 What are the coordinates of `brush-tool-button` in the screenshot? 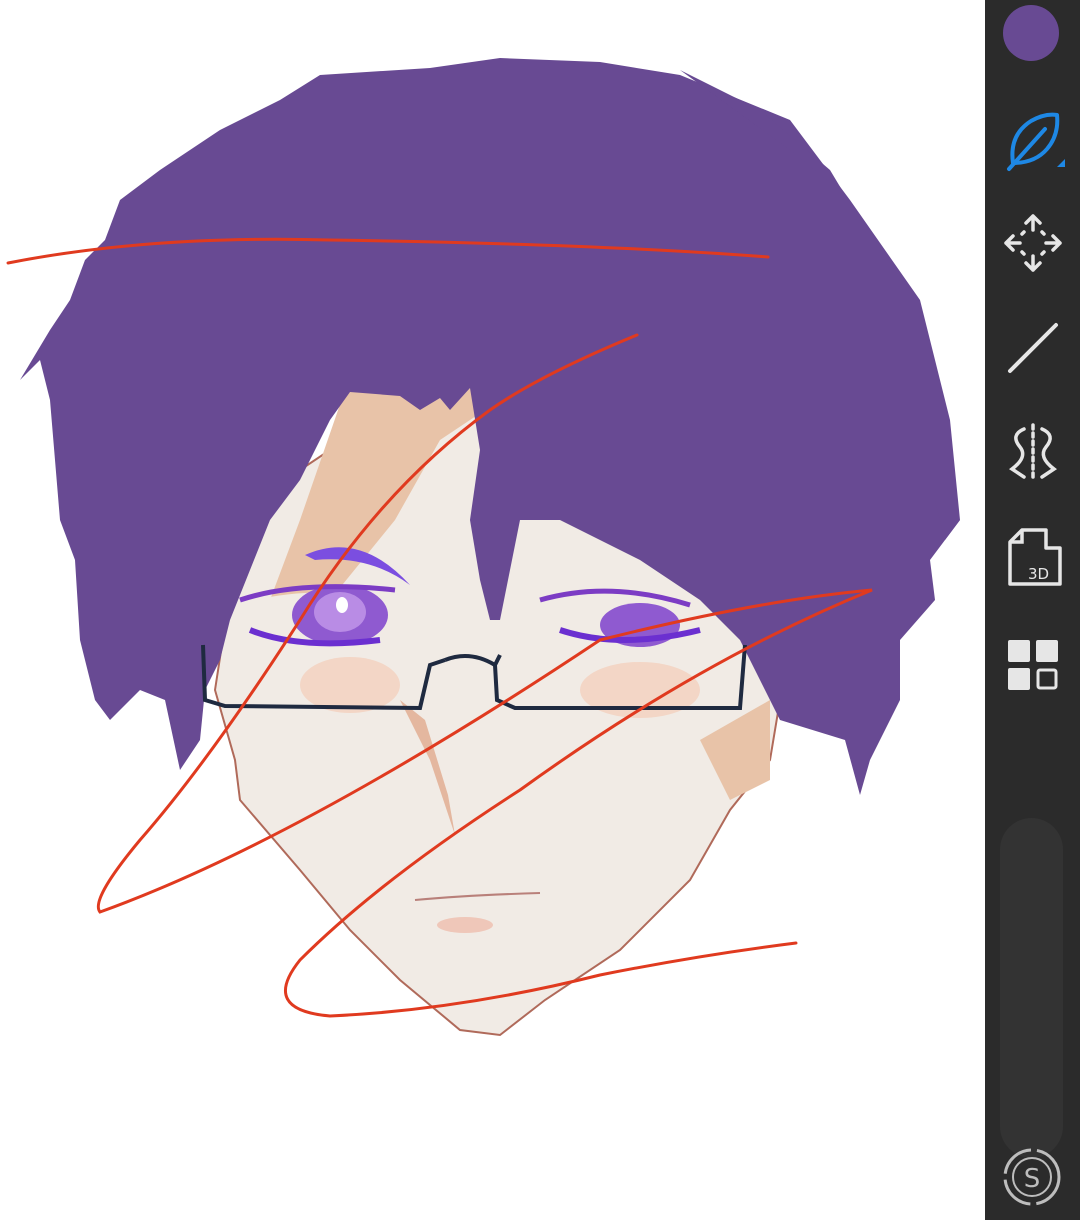 It's located at (1032, 140).